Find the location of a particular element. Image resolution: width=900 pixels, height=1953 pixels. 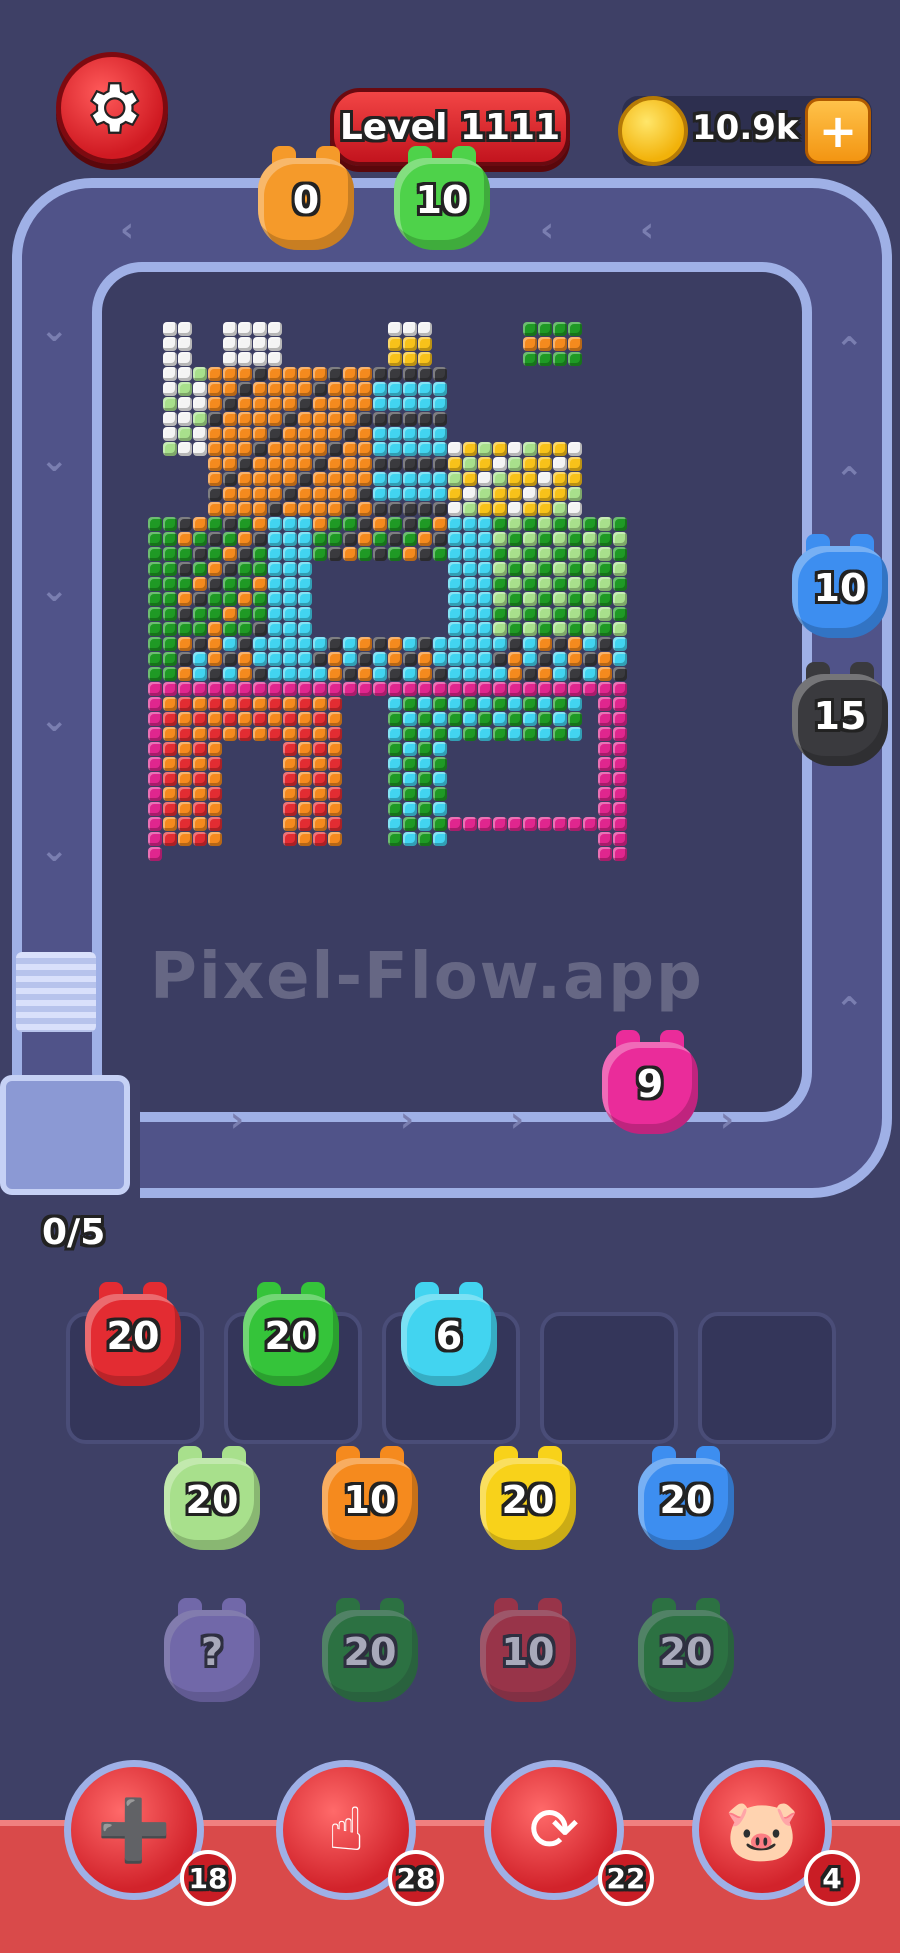

track-arrow-icon: ⌃ is located at coordinates (849, 350).